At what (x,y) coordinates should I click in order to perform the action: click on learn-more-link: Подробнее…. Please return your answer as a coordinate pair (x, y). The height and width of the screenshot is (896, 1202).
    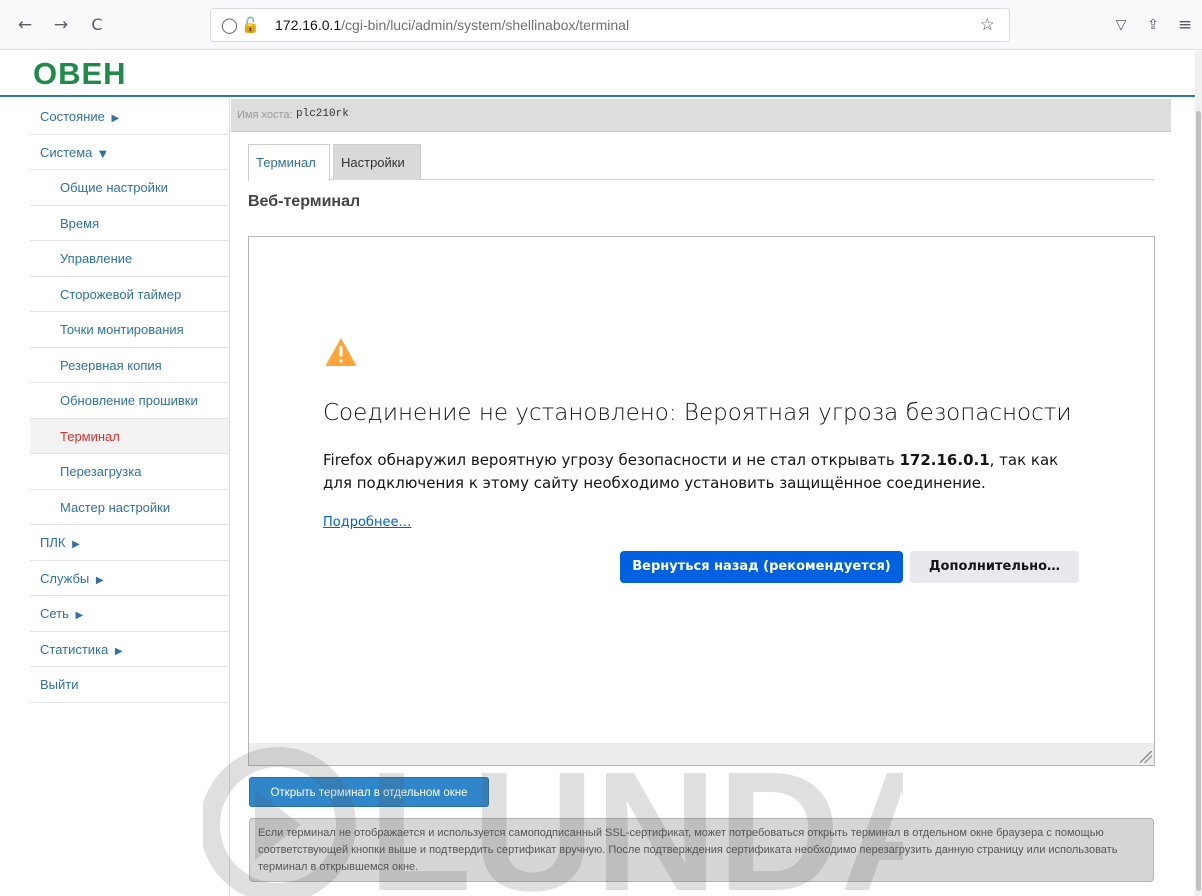
    Looking at the image, I should click on (367, 522).